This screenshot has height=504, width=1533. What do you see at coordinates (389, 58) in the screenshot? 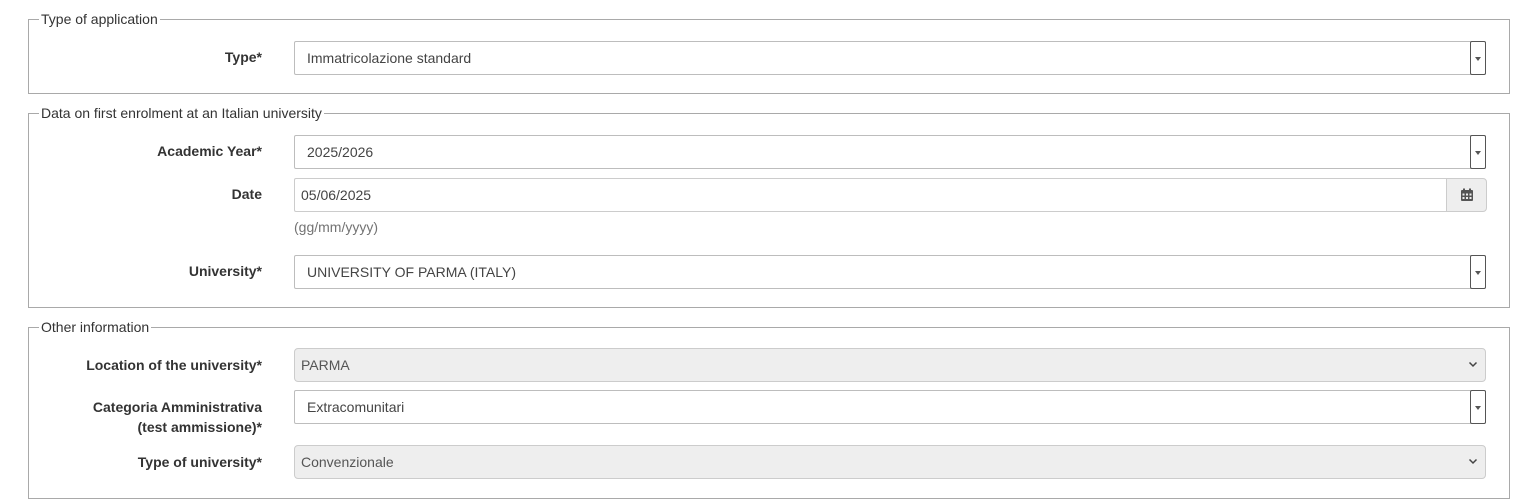
I see `type-combobox-value: Immatricolazione standard` at bounding box center [389, 58].